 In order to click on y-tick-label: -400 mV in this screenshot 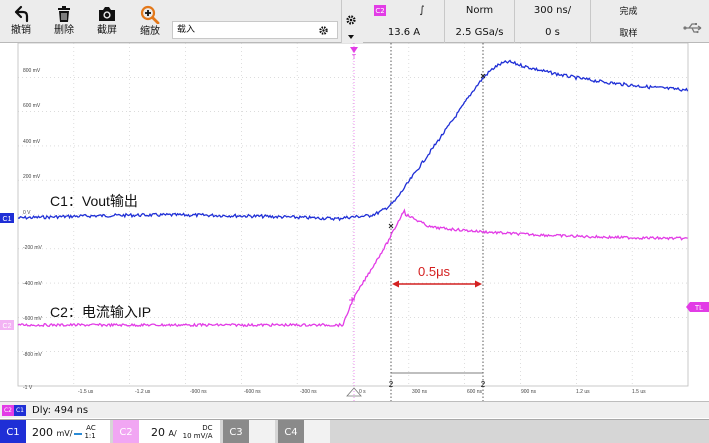, I will do `click(33, 284)`.